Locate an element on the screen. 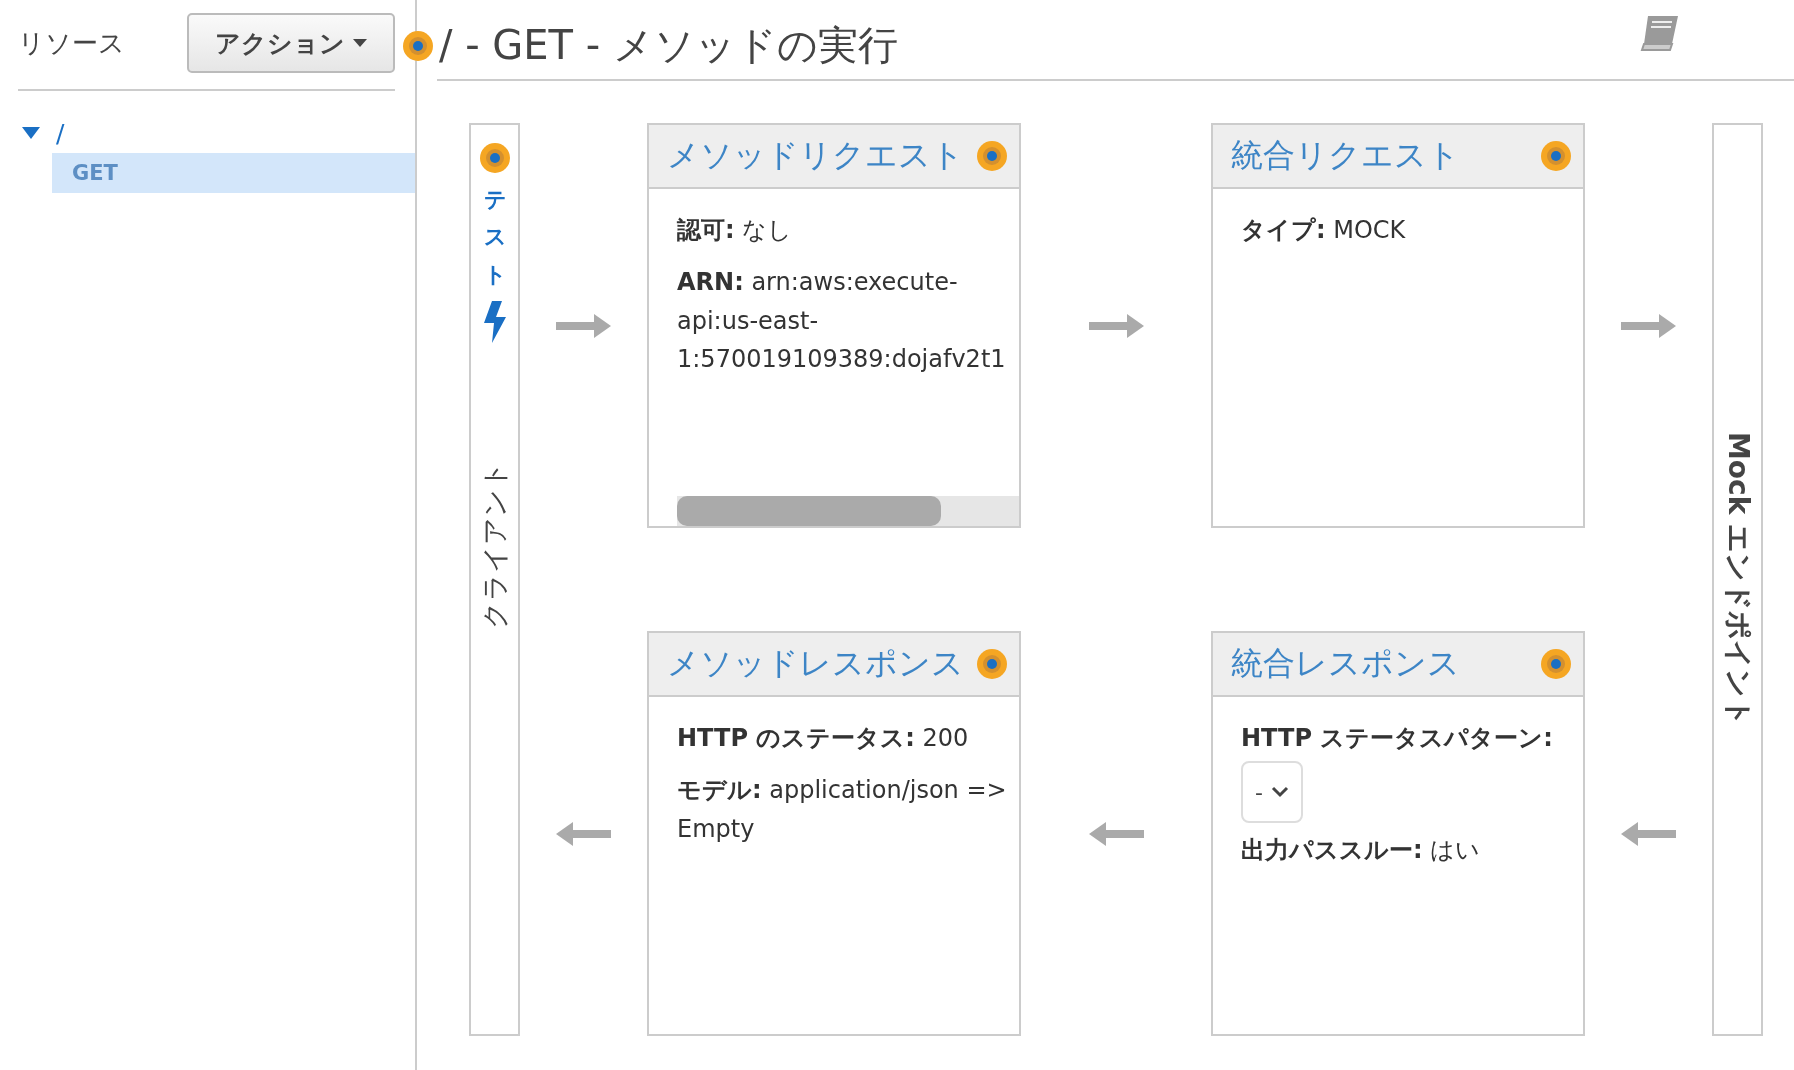 This screenshot has width=1794, height=1070. test-button: テスト is located at coordinates (494, 234).